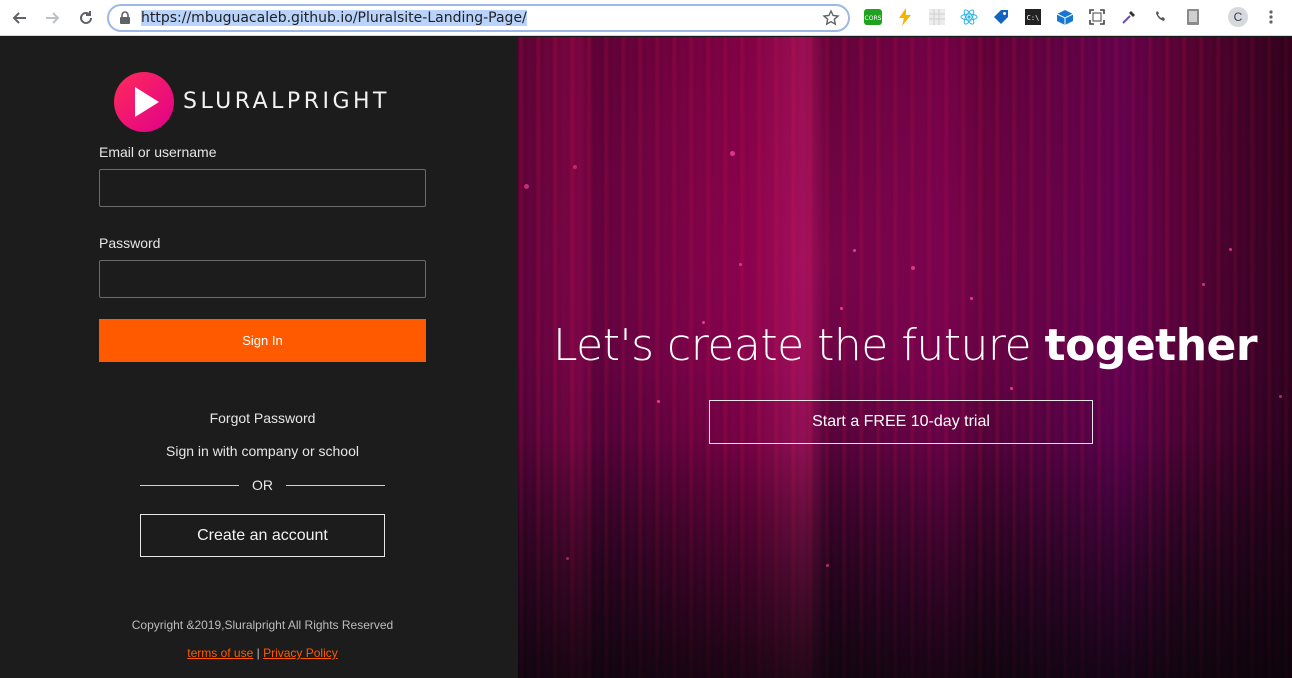  I want to click on bookmark-star-icon, so click(831, 20).